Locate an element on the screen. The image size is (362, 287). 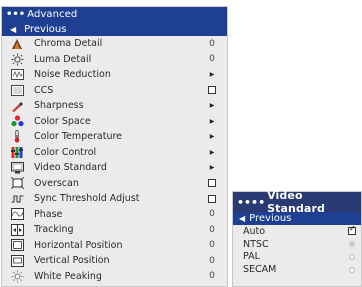
menu-item-label: Sync Threshold Adjust is located at coordinates (87, 199).